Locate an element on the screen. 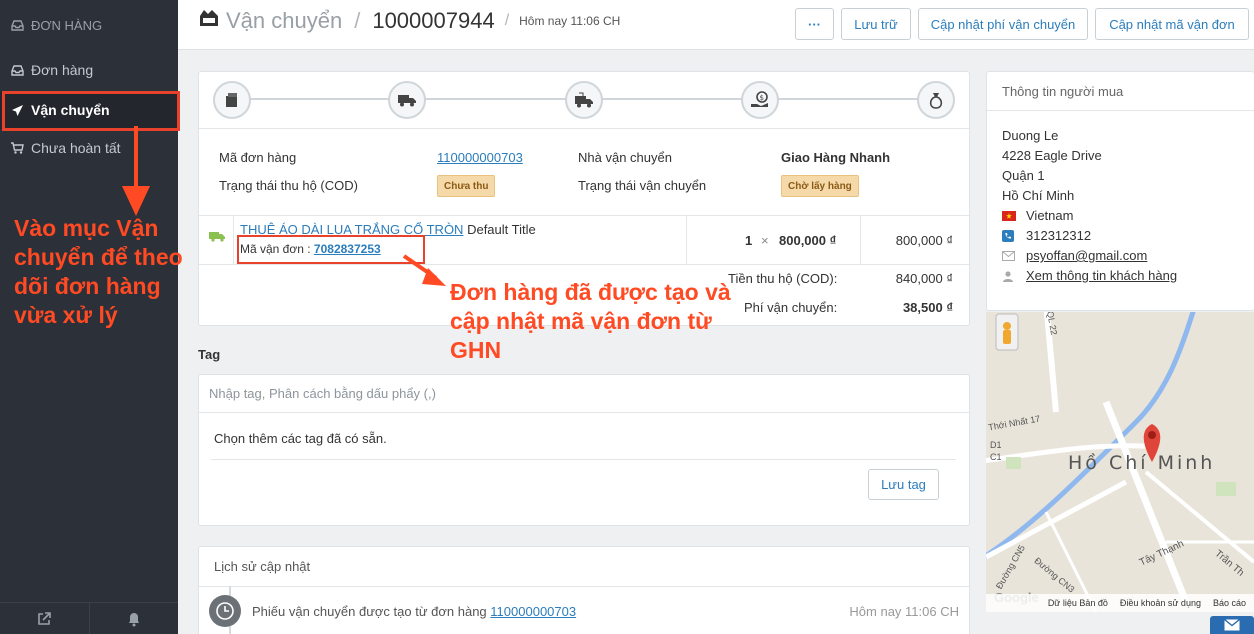  shipping-fee-label: Phí vận chuyển: is located at coordinates (791, 307).